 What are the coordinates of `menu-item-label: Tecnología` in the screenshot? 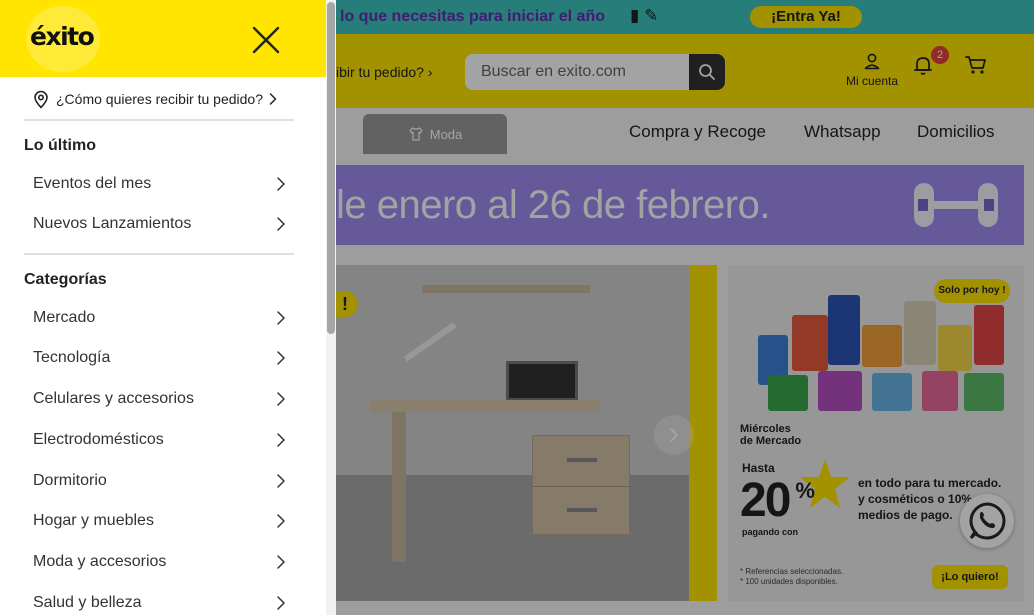 It's located at (72, 357).